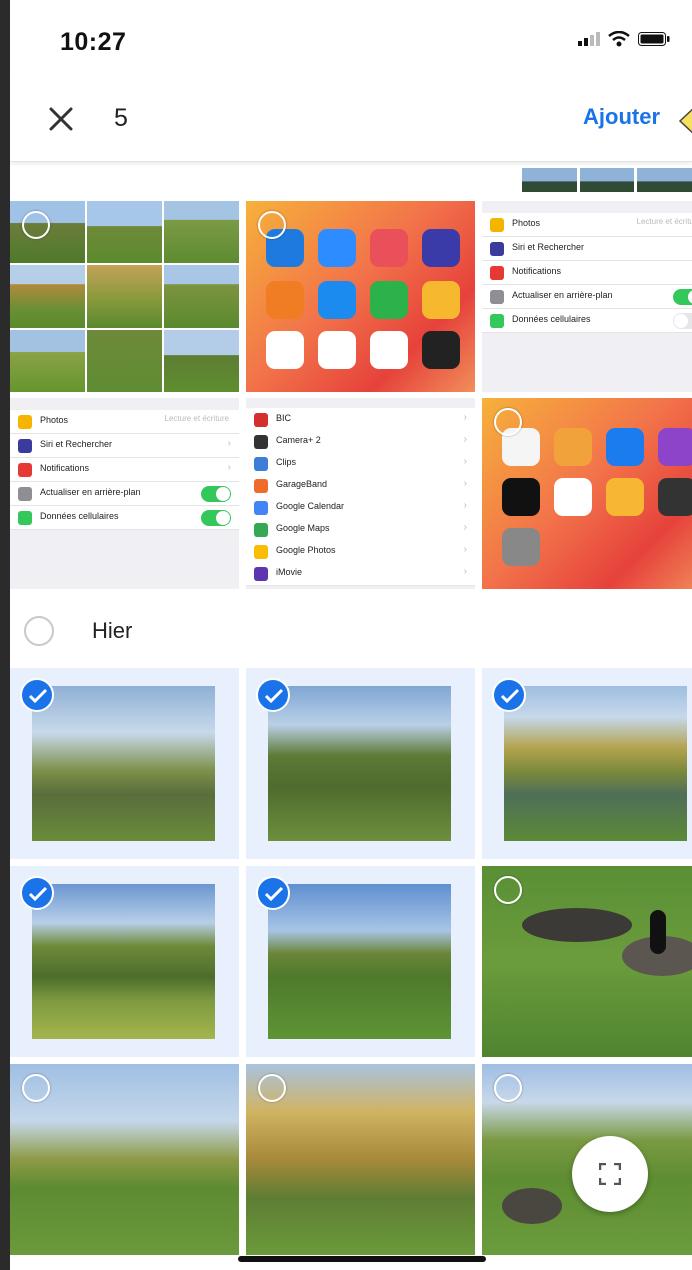 The width and height of the screenshot is (692, 1270). I want to click on selected-count: 5, so click(121, 118).